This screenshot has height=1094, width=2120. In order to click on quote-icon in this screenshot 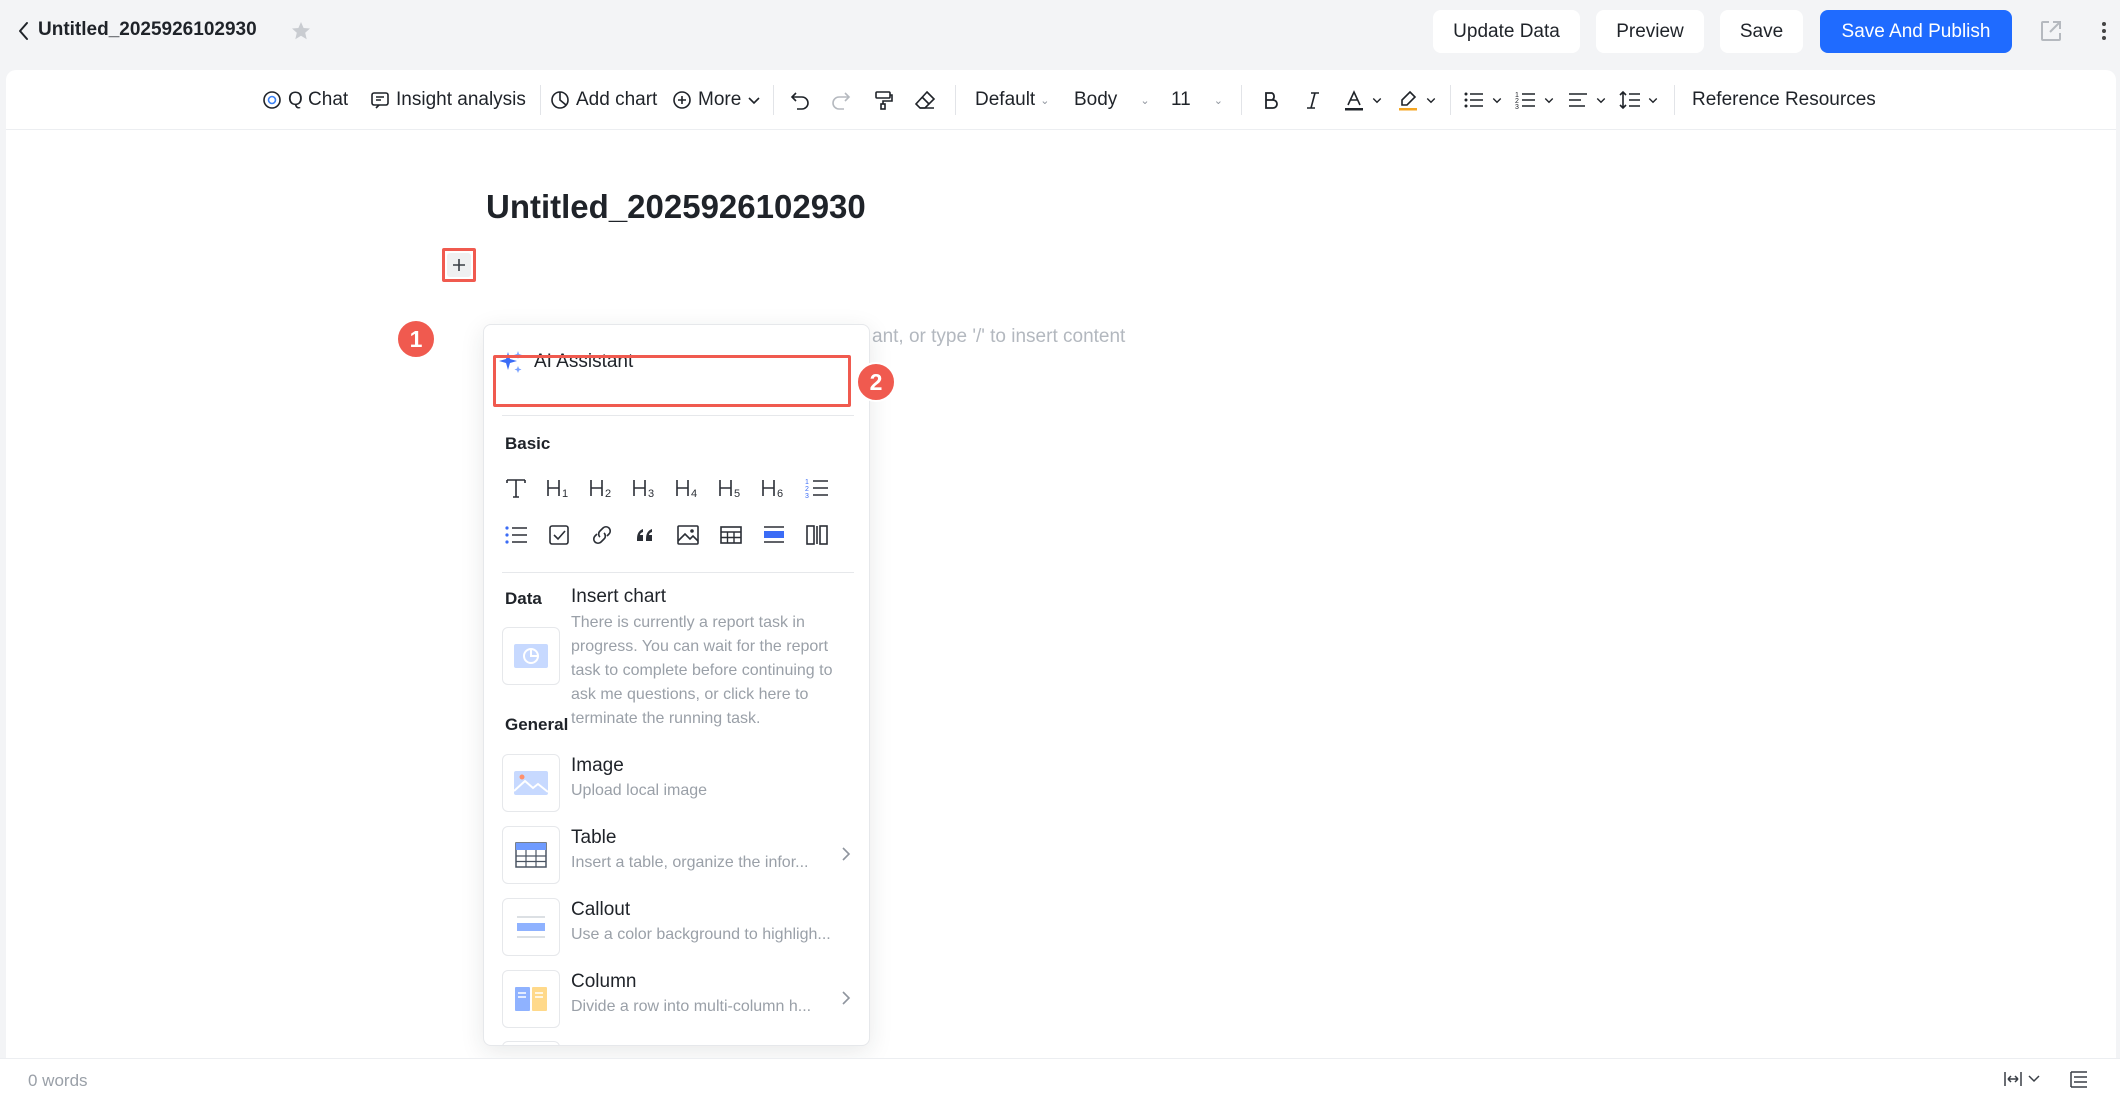, I will do `click(645, 535)`.